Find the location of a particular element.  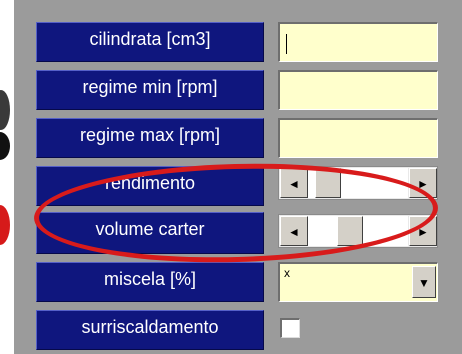

regime-min-input is located at coordinates (358, 90).